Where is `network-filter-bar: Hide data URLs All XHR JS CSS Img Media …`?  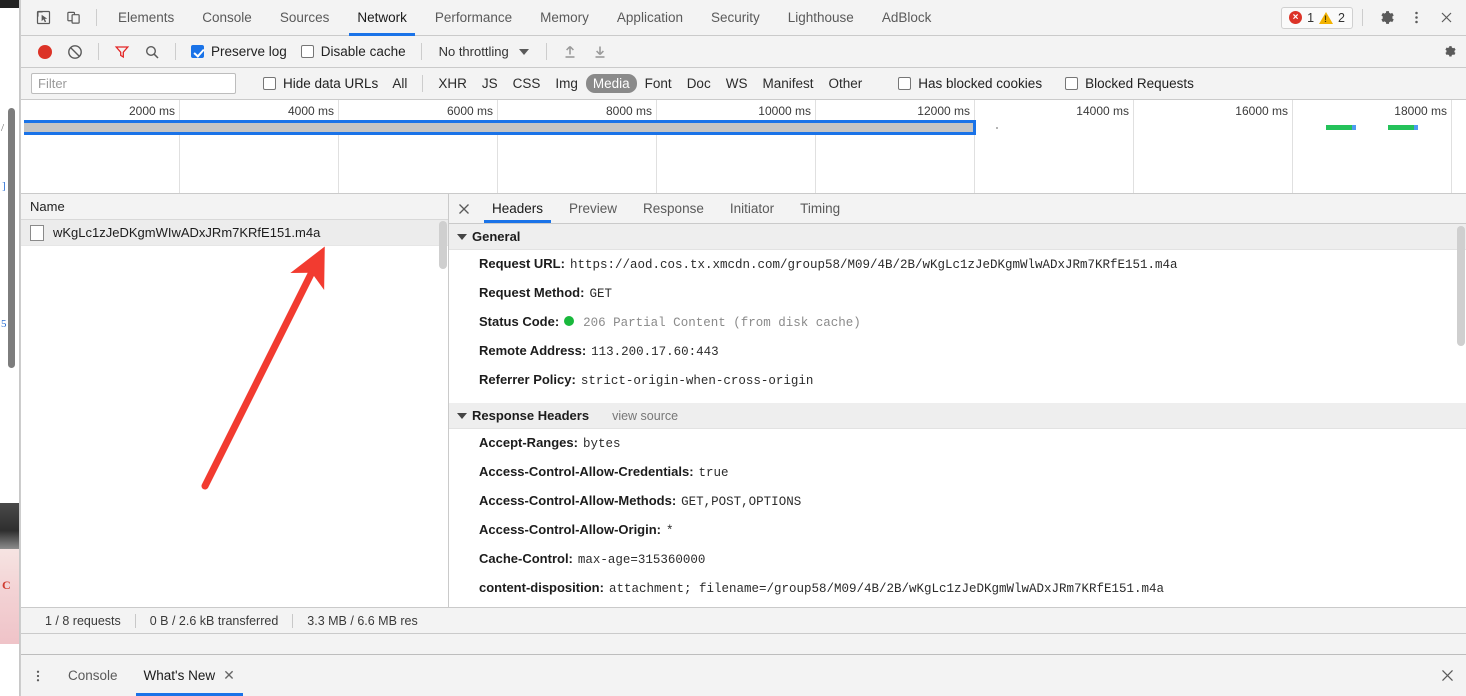 network-filter-bar: Hide data URLs All XHR JS CSS Img Media … is located at coordinates (743, 84).